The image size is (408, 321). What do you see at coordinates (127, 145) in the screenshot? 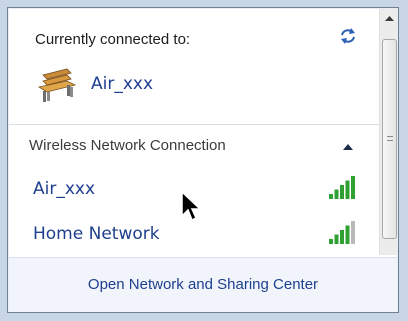
I see `wireless-section-title: Wireless Network Connection` at bounding box center [127, 145].